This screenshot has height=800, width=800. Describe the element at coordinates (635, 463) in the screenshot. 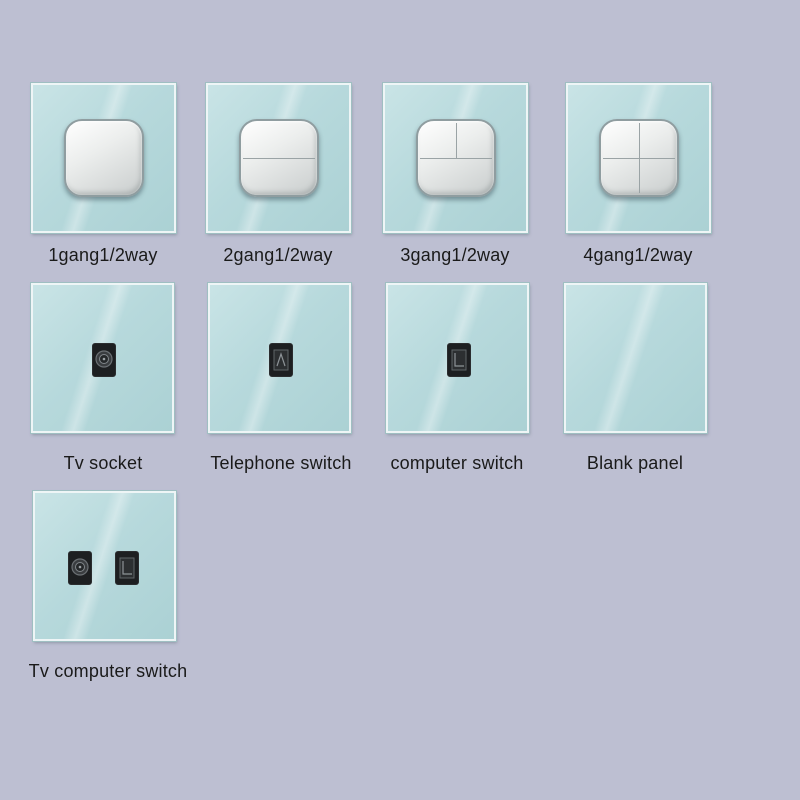

I see `product-label: Blank panel` at that location.